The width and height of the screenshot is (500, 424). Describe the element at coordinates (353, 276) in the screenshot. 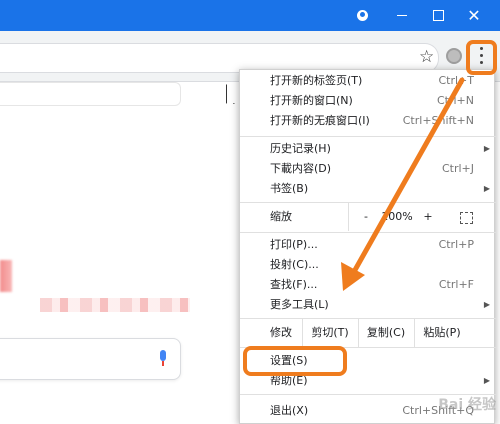

I see `arrow-head` at that location.